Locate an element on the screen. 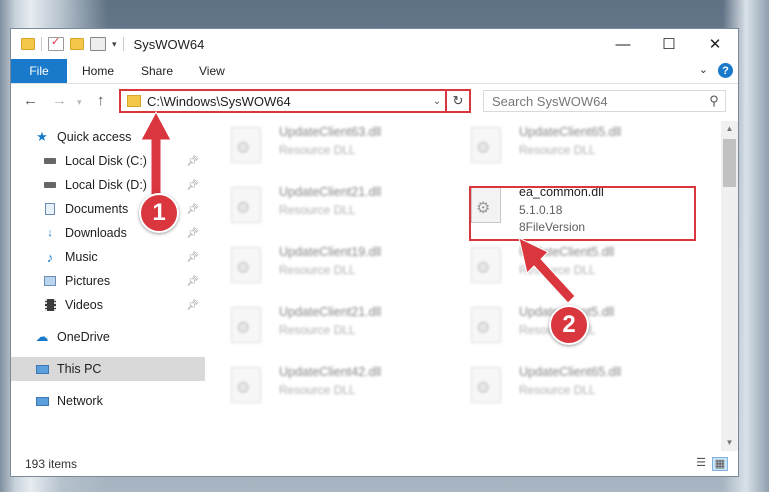 The width and height of the screenshot is (769, 492). scroll-up-icon: ▲ is located at coordinates (729, 129).